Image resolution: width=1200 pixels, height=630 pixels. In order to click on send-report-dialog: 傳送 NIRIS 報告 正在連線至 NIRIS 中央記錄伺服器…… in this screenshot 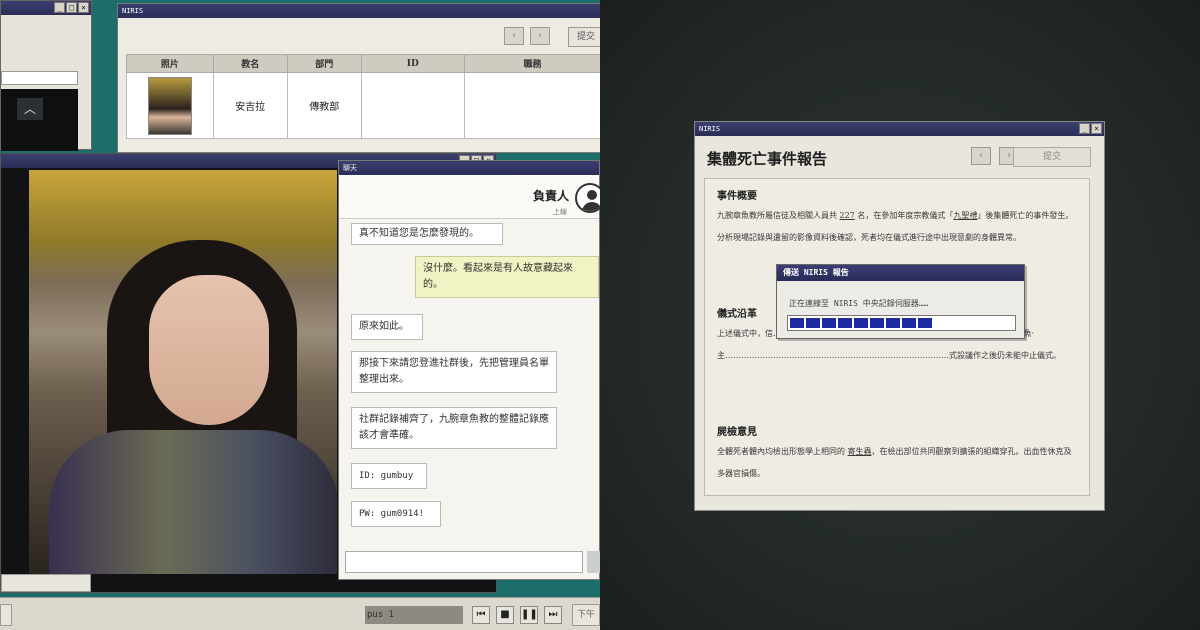, I will do `click(900, 301)`.